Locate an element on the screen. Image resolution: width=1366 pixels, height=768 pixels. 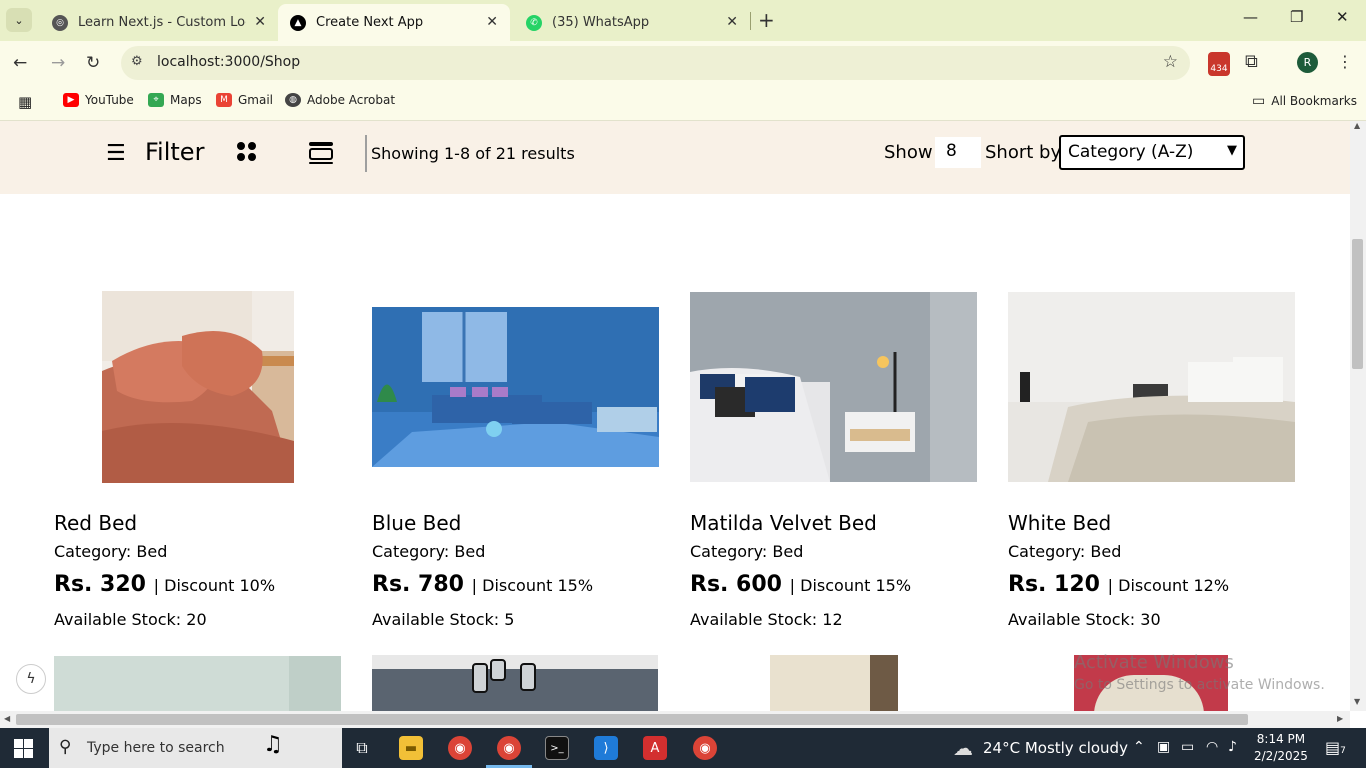
bed-photo is located at coordinates (198, 387).